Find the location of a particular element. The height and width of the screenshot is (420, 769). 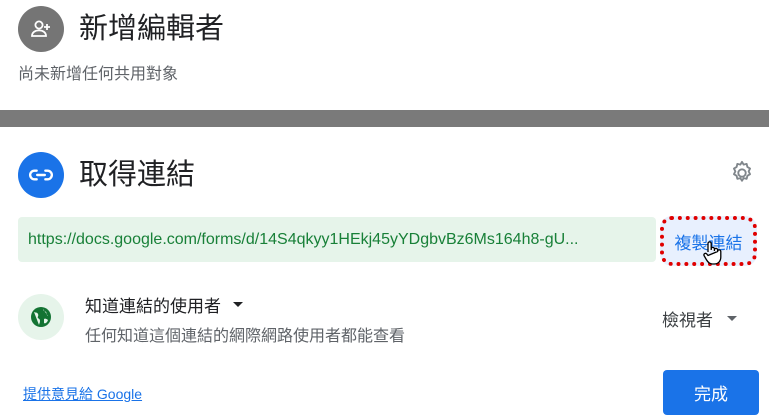

gear-icon is located at coordinates (742, 171).